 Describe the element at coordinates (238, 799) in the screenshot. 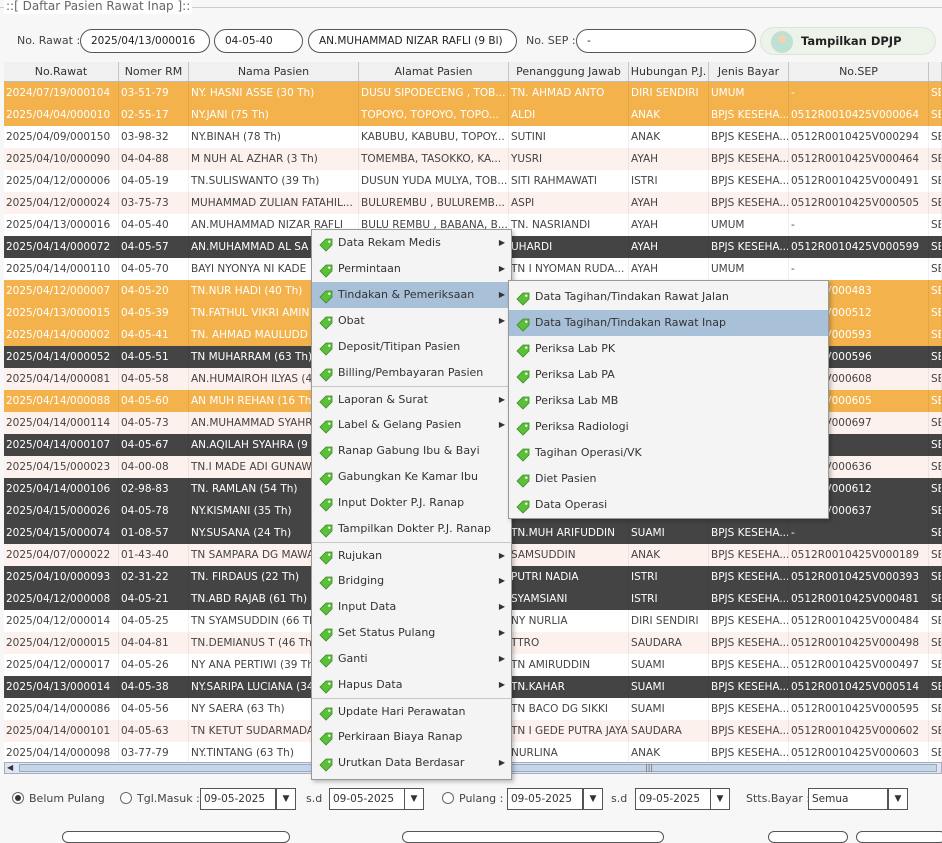

I see `tgl-masuk-from-field: 09-05-2025` at that location.